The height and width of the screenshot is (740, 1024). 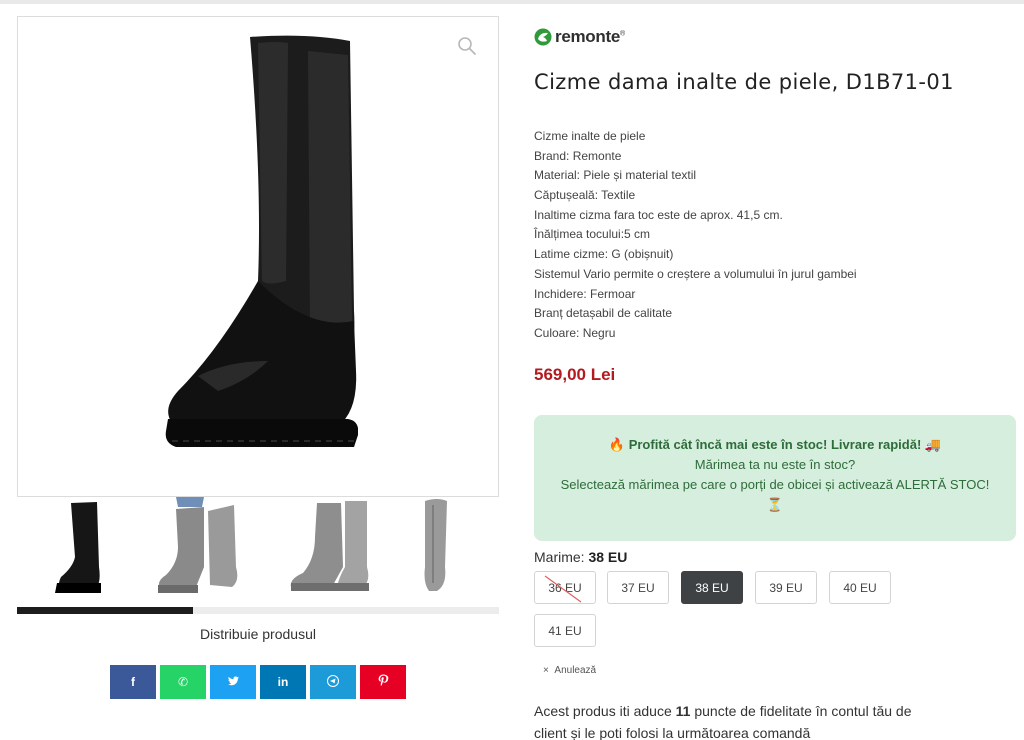 I want to click on gallery-progress-bar, so click(x=258, y=610).